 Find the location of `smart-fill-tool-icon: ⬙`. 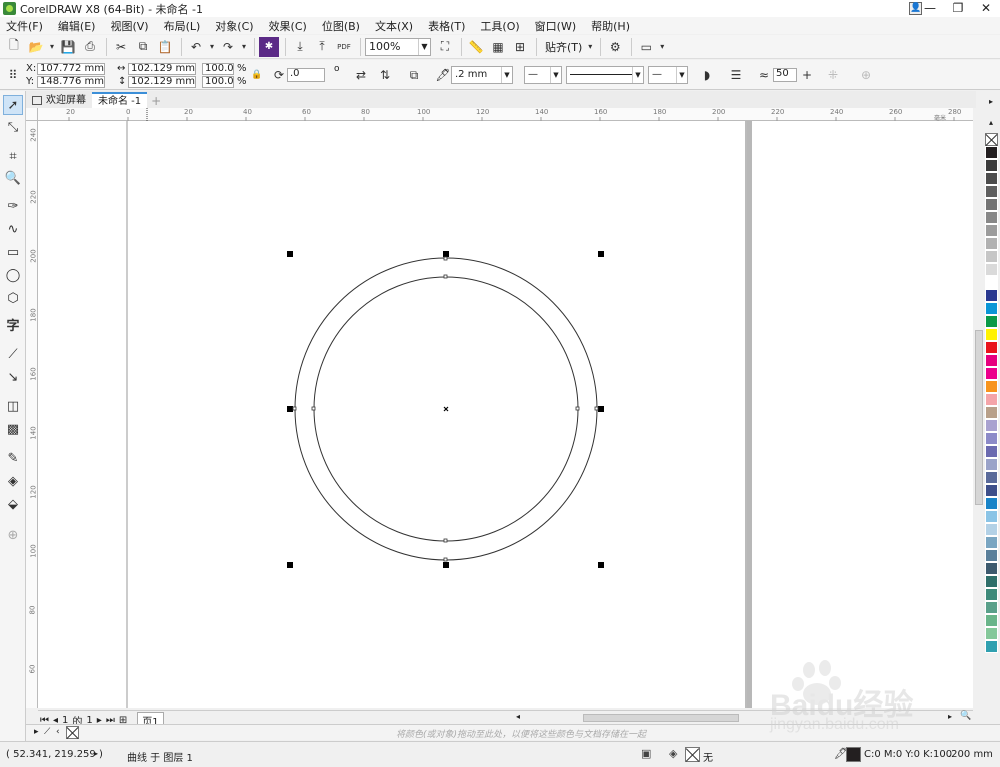

smart-fill-tool-icon: ⬙ is located at coordinates (13, 505).